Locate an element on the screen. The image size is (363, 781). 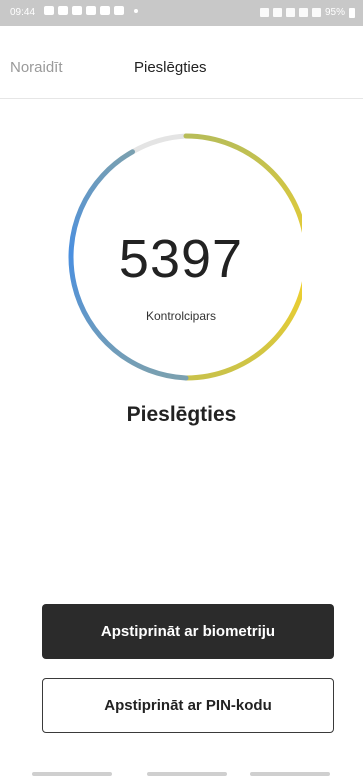
notification-icons is located at coordinates (91, 10).